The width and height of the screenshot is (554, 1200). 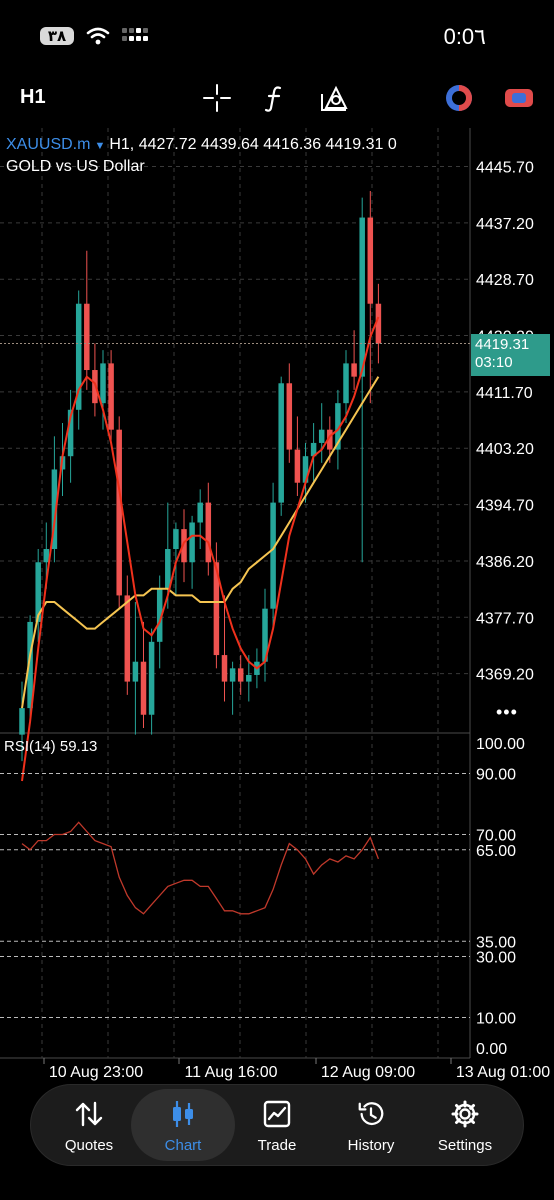 What do you see at coordinates (503, 1072) in the screenshot?
I see `time-tick-label: 13 Aug 01:00` at bounding box center [503, 1072].